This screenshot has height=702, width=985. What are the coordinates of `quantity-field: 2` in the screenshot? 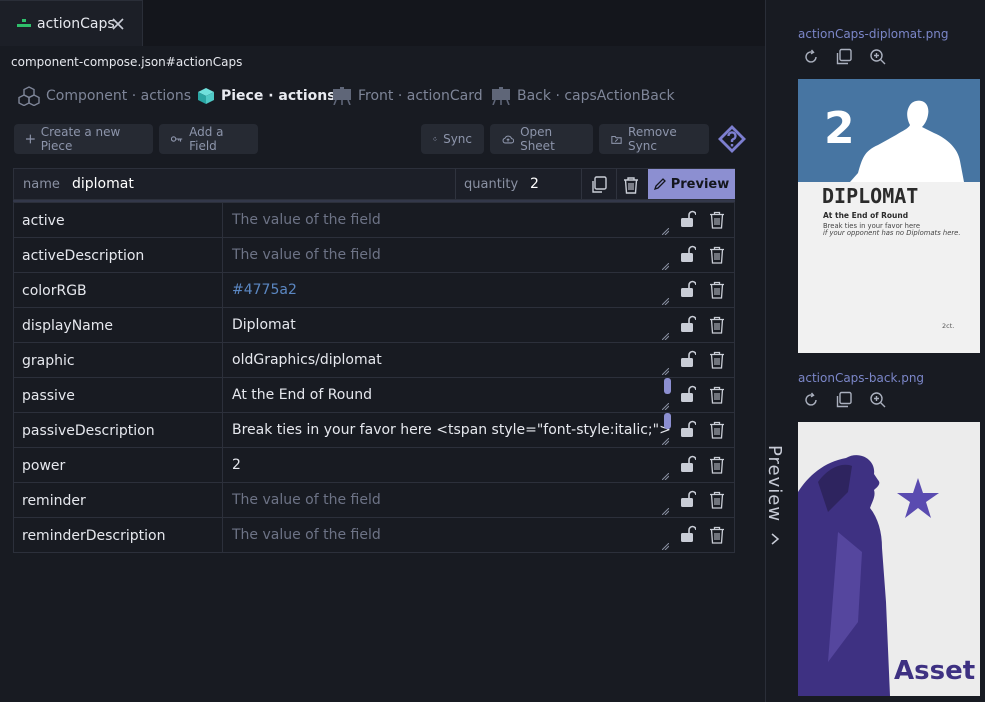 It's located at (534, 184).